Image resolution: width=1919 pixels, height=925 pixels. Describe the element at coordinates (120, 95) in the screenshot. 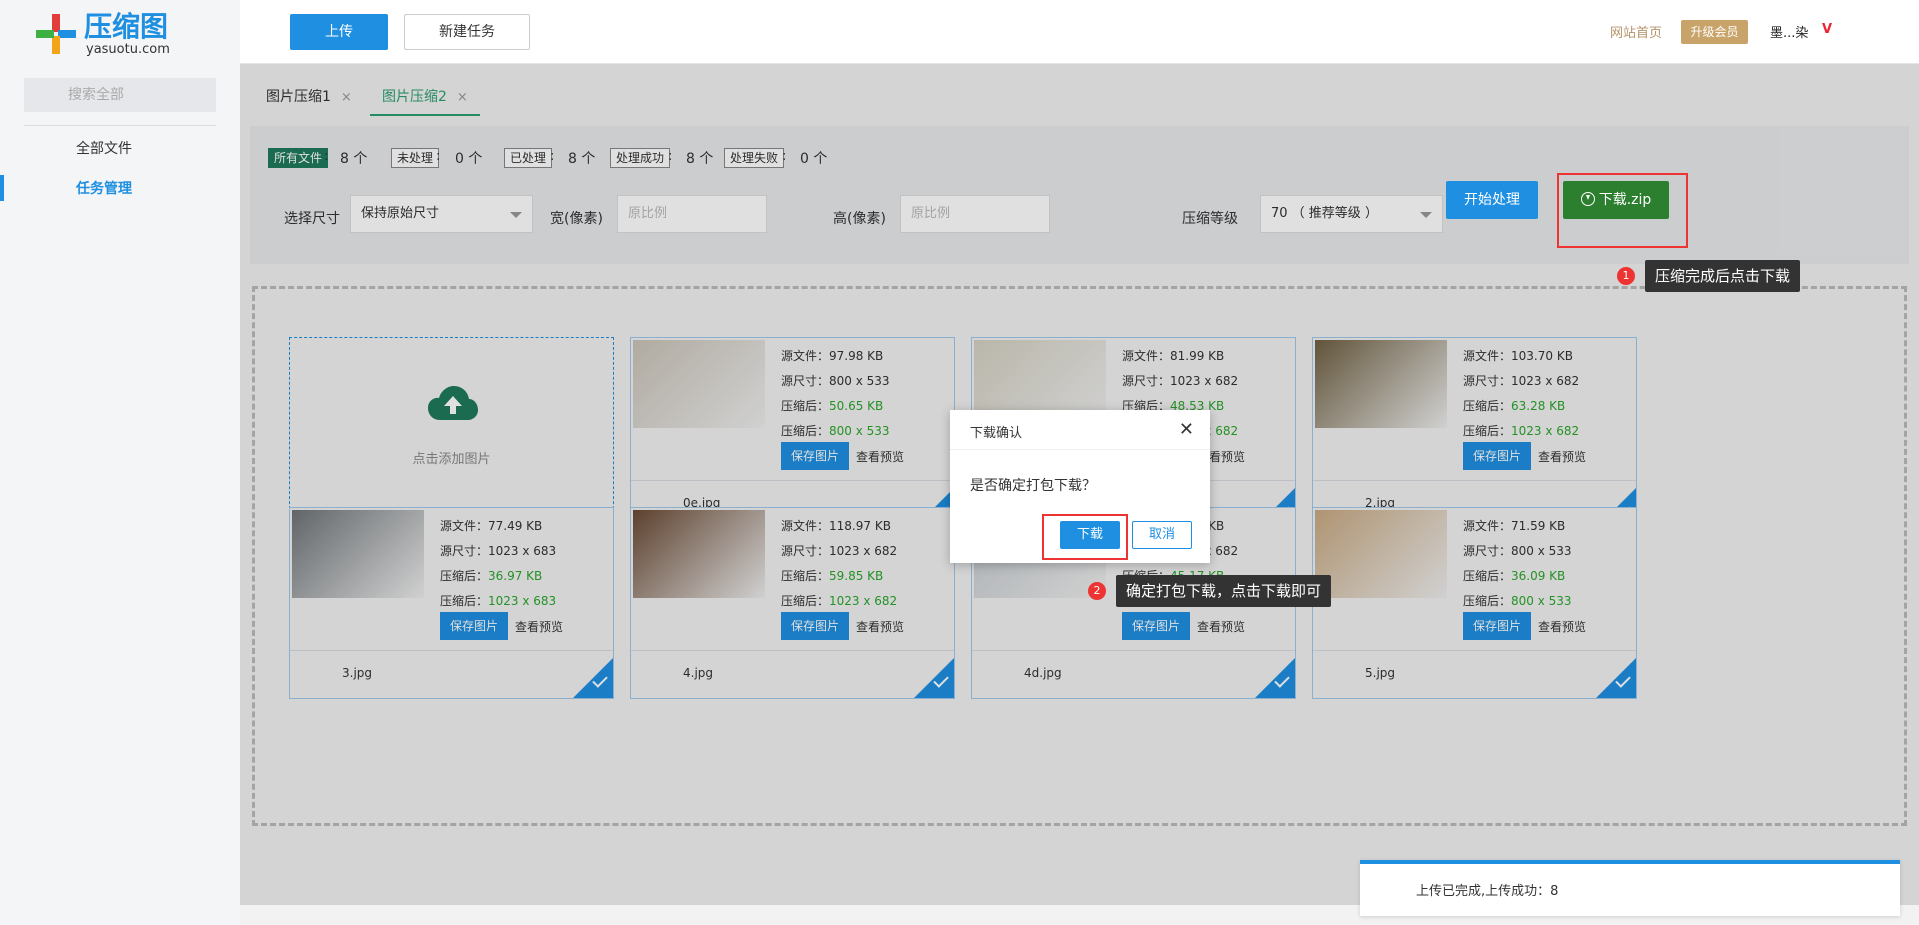

I see `sidebar-search-input: 搜索全部` at that location.